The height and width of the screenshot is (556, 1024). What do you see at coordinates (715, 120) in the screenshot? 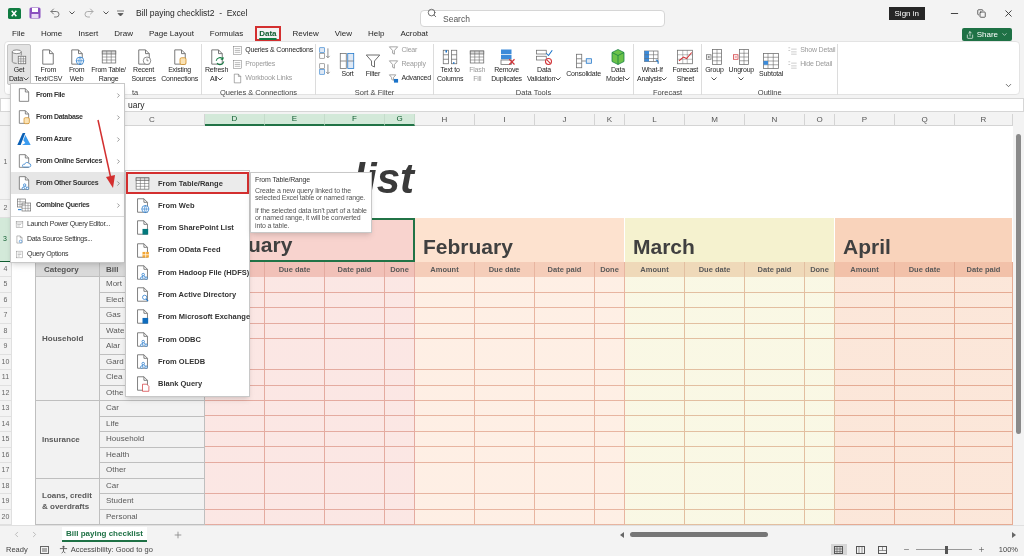
I see `column-header: M` at bounding box center [715, 120].